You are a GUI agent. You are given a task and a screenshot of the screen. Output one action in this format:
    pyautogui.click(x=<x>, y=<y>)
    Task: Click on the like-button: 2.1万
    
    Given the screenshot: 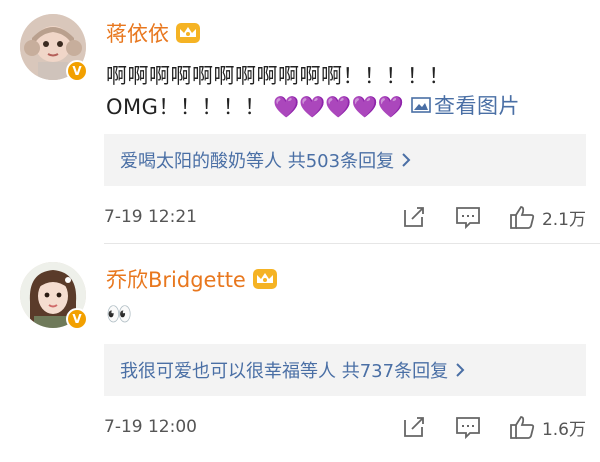 What is the action you would take?
    pyautogui.click(x=547, y=217)
    